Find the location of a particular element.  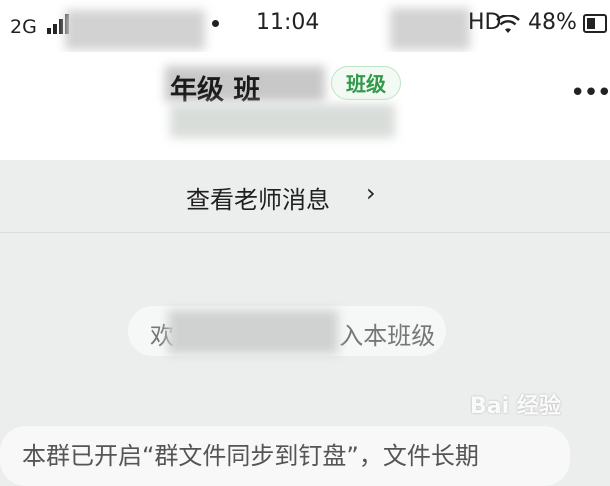

battery-percent: 48% is located at coordinates (552, 22).